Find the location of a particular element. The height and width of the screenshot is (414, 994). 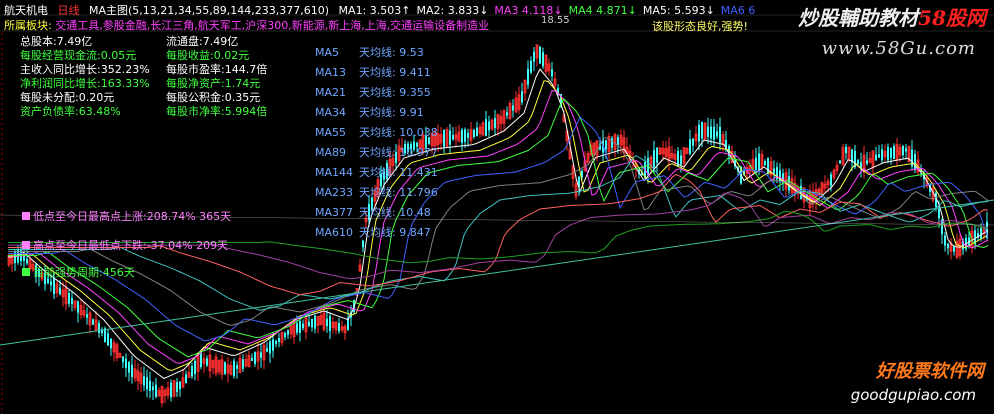

ma-value: 天均线: 9.411 is located at coordinates (395, 72).